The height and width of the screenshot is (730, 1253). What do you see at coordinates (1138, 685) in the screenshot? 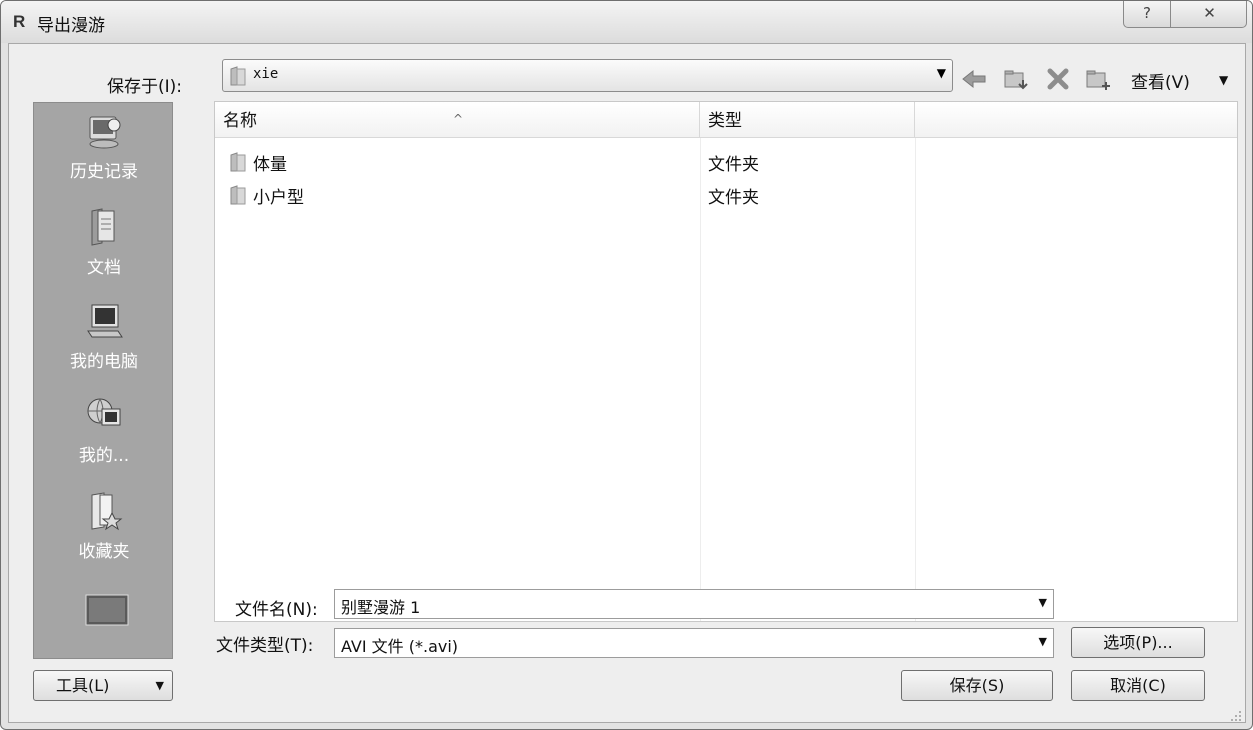
I see `cancel-button: 取消(C)` at bounding box center [1138, 685].